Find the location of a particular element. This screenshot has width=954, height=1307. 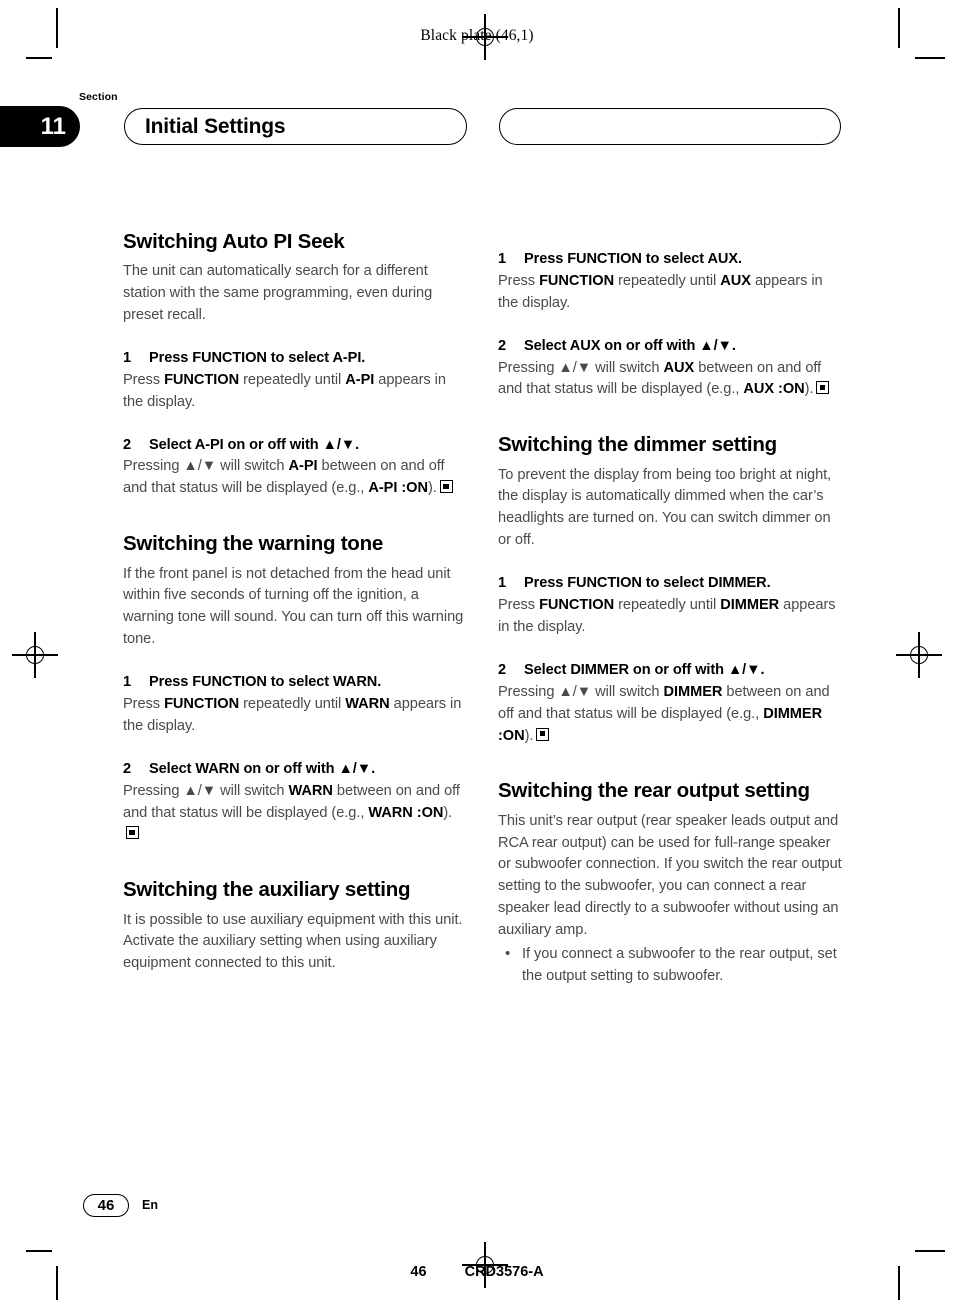

step-heading: 2 Select DIMMER on or off with ▲/▼. is located at coordinates (670, 671).